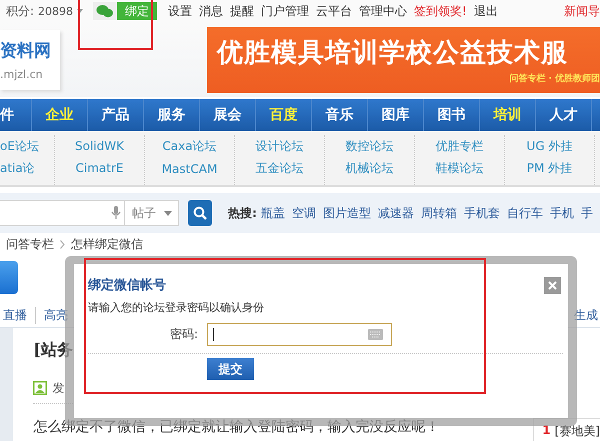  I want to click on generate-link: 生成, so click(586, 315).